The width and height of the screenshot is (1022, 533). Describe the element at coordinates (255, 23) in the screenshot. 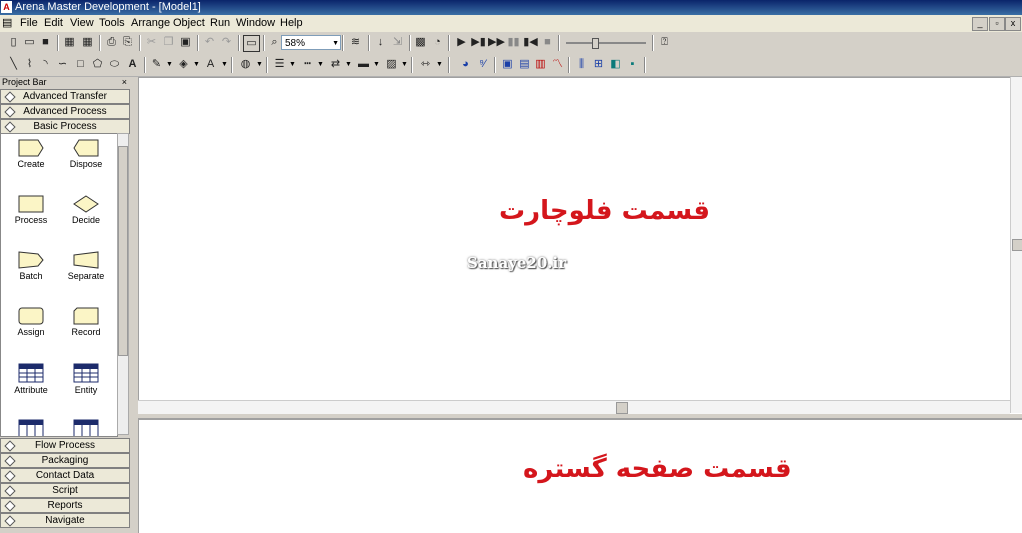

I see `menu-window: Window` at that location.